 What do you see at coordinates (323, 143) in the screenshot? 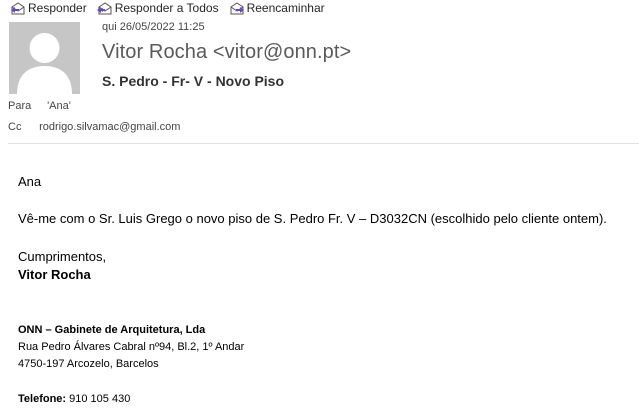
I see `header-divider` at bounding box center [323, 143].